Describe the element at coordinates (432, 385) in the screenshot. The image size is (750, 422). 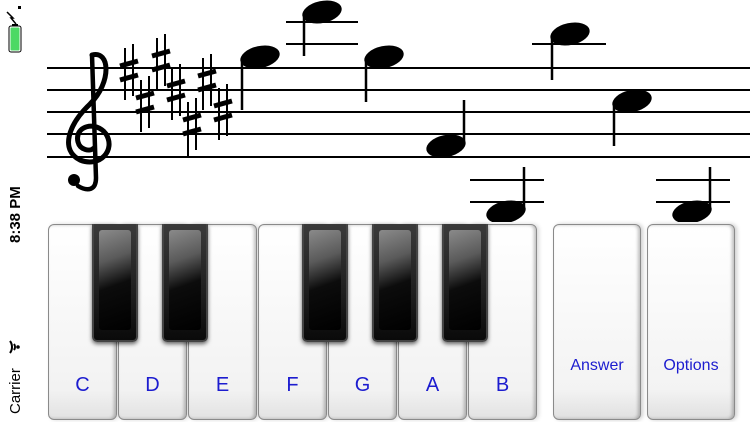
I see `key-label: A` at that location.